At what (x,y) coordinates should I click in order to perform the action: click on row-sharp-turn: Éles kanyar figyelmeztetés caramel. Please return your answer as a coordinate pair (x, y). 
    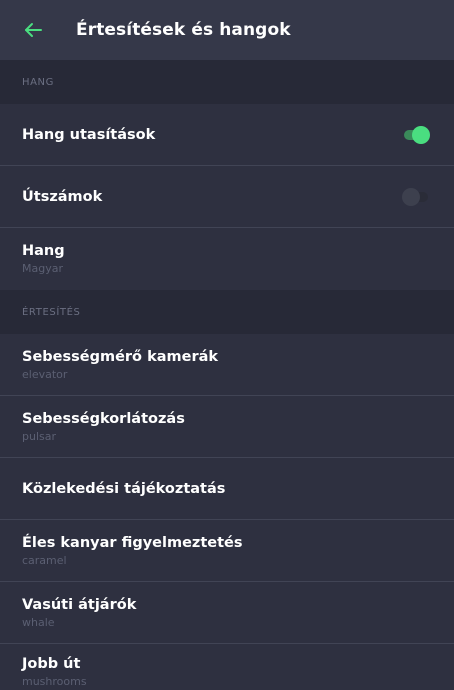
    Looking at the image, I should click on (227, 551).